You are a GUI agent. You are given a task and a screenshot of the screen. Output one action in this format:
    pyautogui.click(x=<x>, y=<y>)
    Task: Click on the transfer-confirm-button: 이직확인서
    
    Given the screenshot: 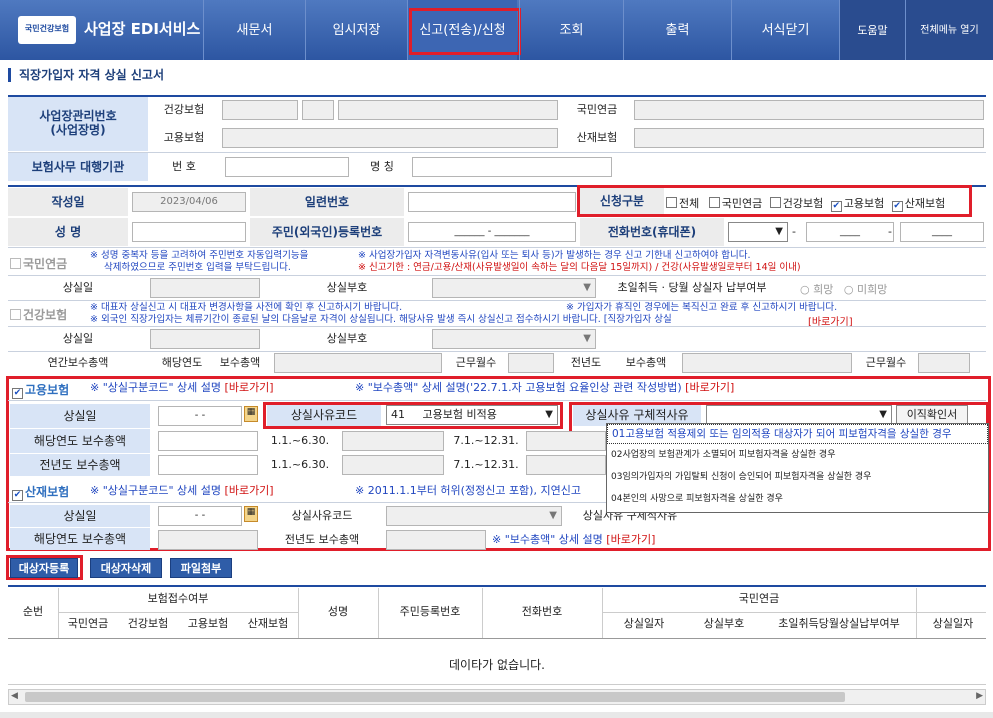 What is the action you would take?
    pyautogui.click(x=932, y=415)
    